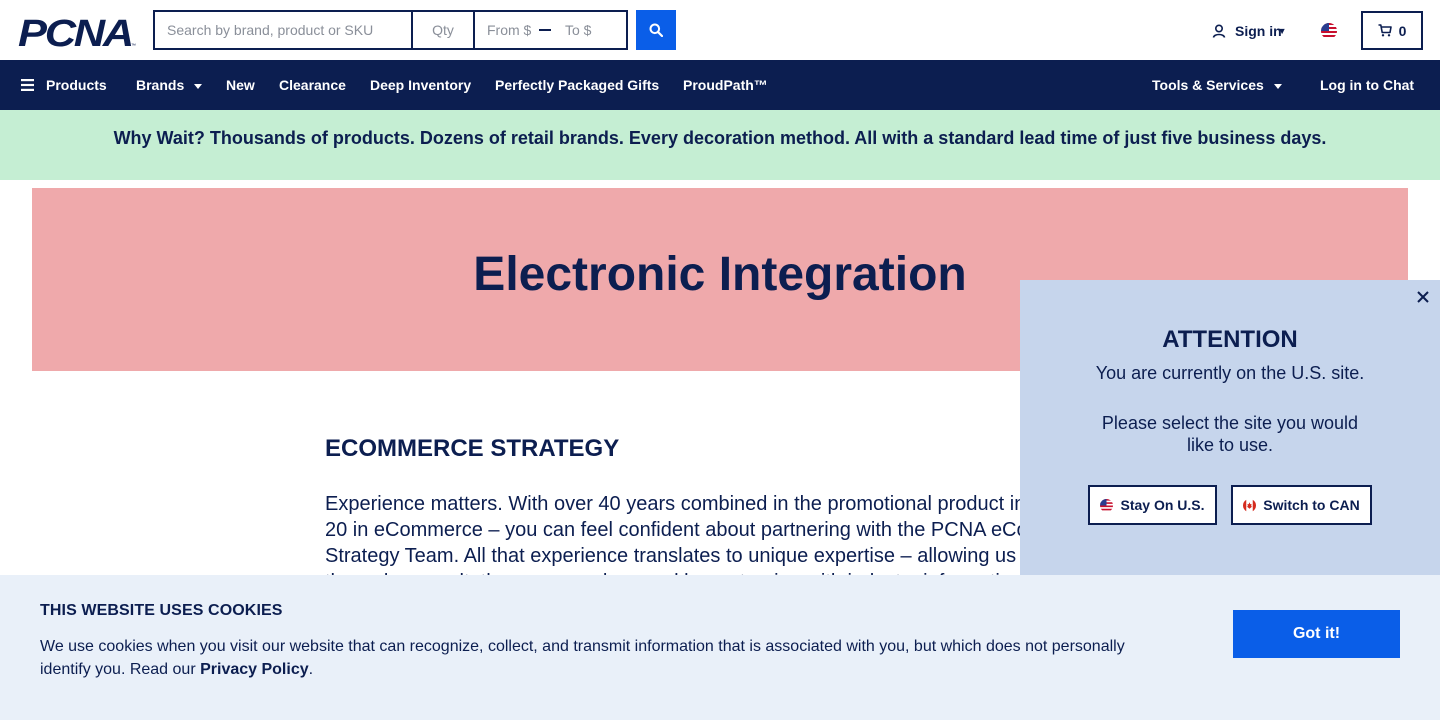 The height and width of the screenshot is (720, 1440). Describe the element at coordinates (1230, 339) in the screenshot. I see `popup-title: ATTENTION` at that location.